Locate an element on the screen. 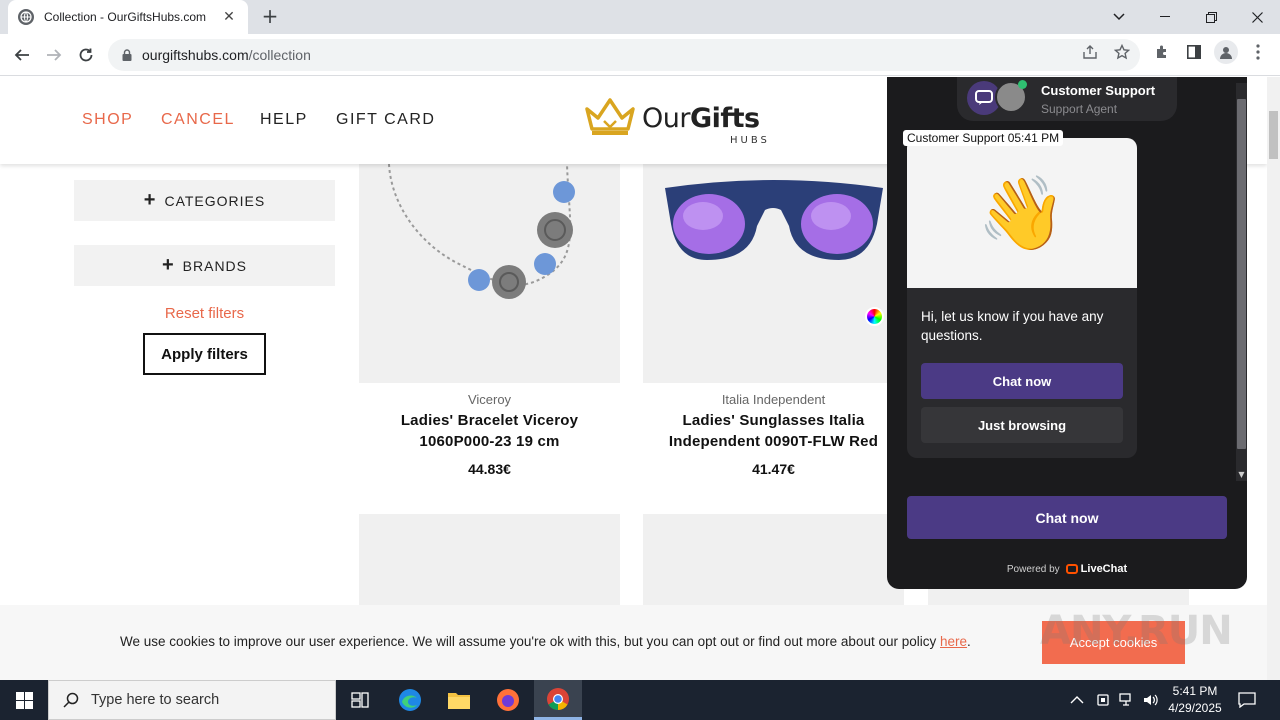  taskbar-search: Type here to search is located at coordinates (192, 700).